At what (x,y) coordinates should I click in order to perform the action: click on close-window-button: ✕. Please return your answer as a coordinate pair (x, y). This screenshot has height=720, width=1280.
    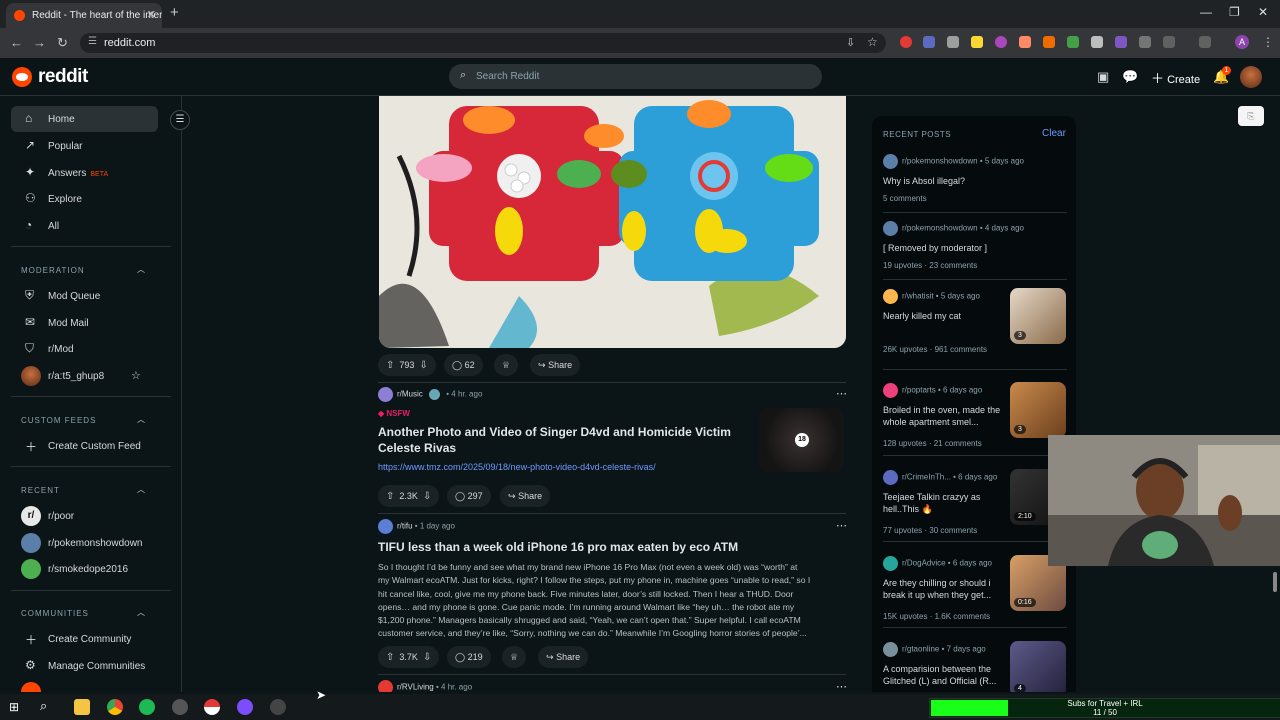
    Looking at the image, I should click on (1263, 12).